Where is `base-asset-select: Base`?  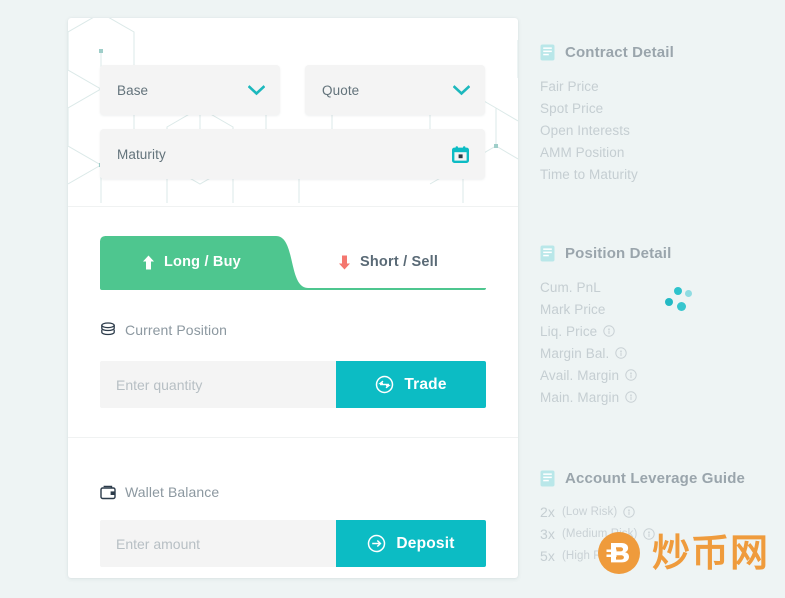 base-asset-select: Base is located at coordinates (190, 90).